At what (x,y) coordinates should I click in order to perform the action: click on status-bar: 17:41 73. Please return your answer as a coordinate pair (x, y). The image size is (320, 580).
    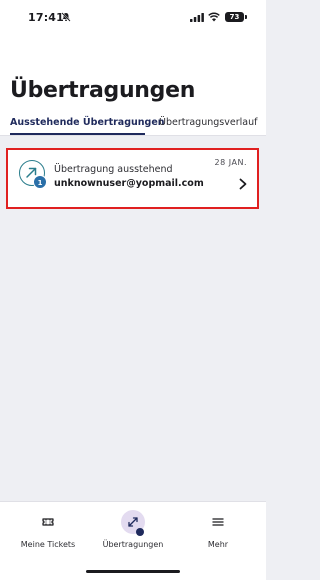
    Looking at the image, I should click on (133, 20).